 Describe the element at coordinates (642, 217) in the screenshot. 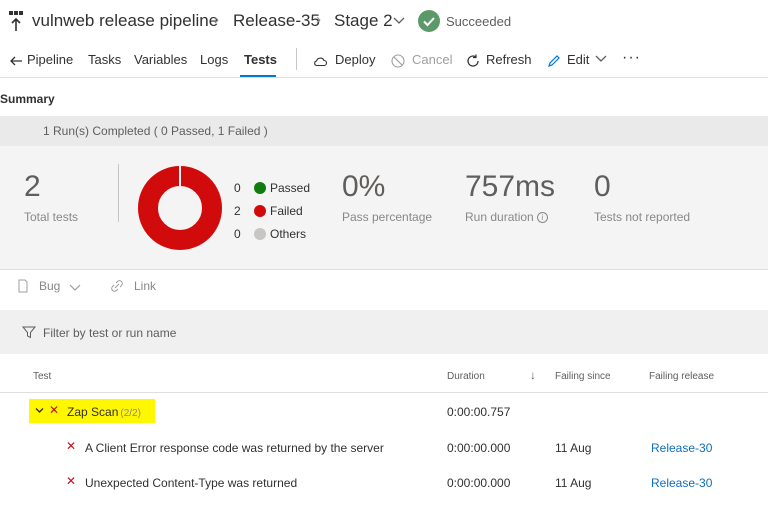

I see `tests-not-reported-label: Tests not reported` at that location.